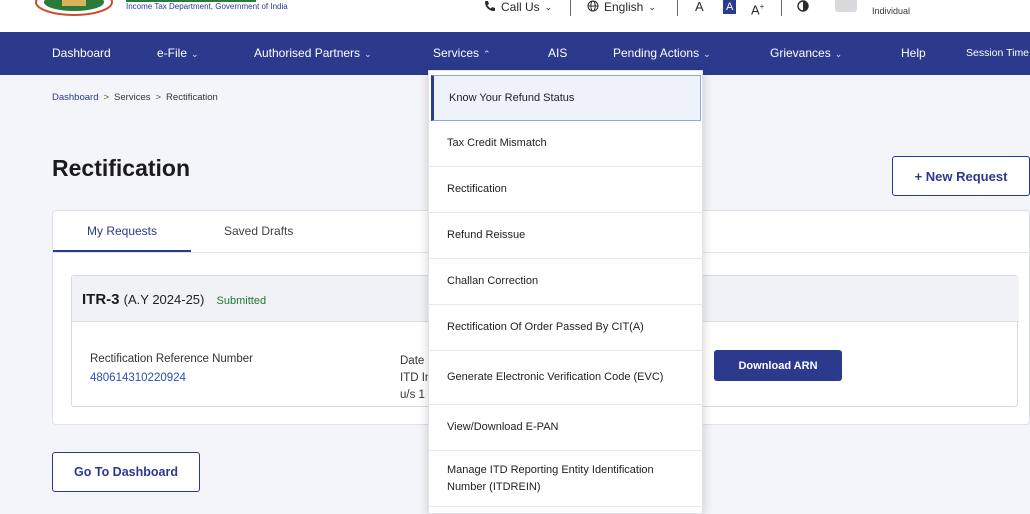 This screenshot has height=514, width=1030. I want to click on nav-help: Help, so click(913, 53).